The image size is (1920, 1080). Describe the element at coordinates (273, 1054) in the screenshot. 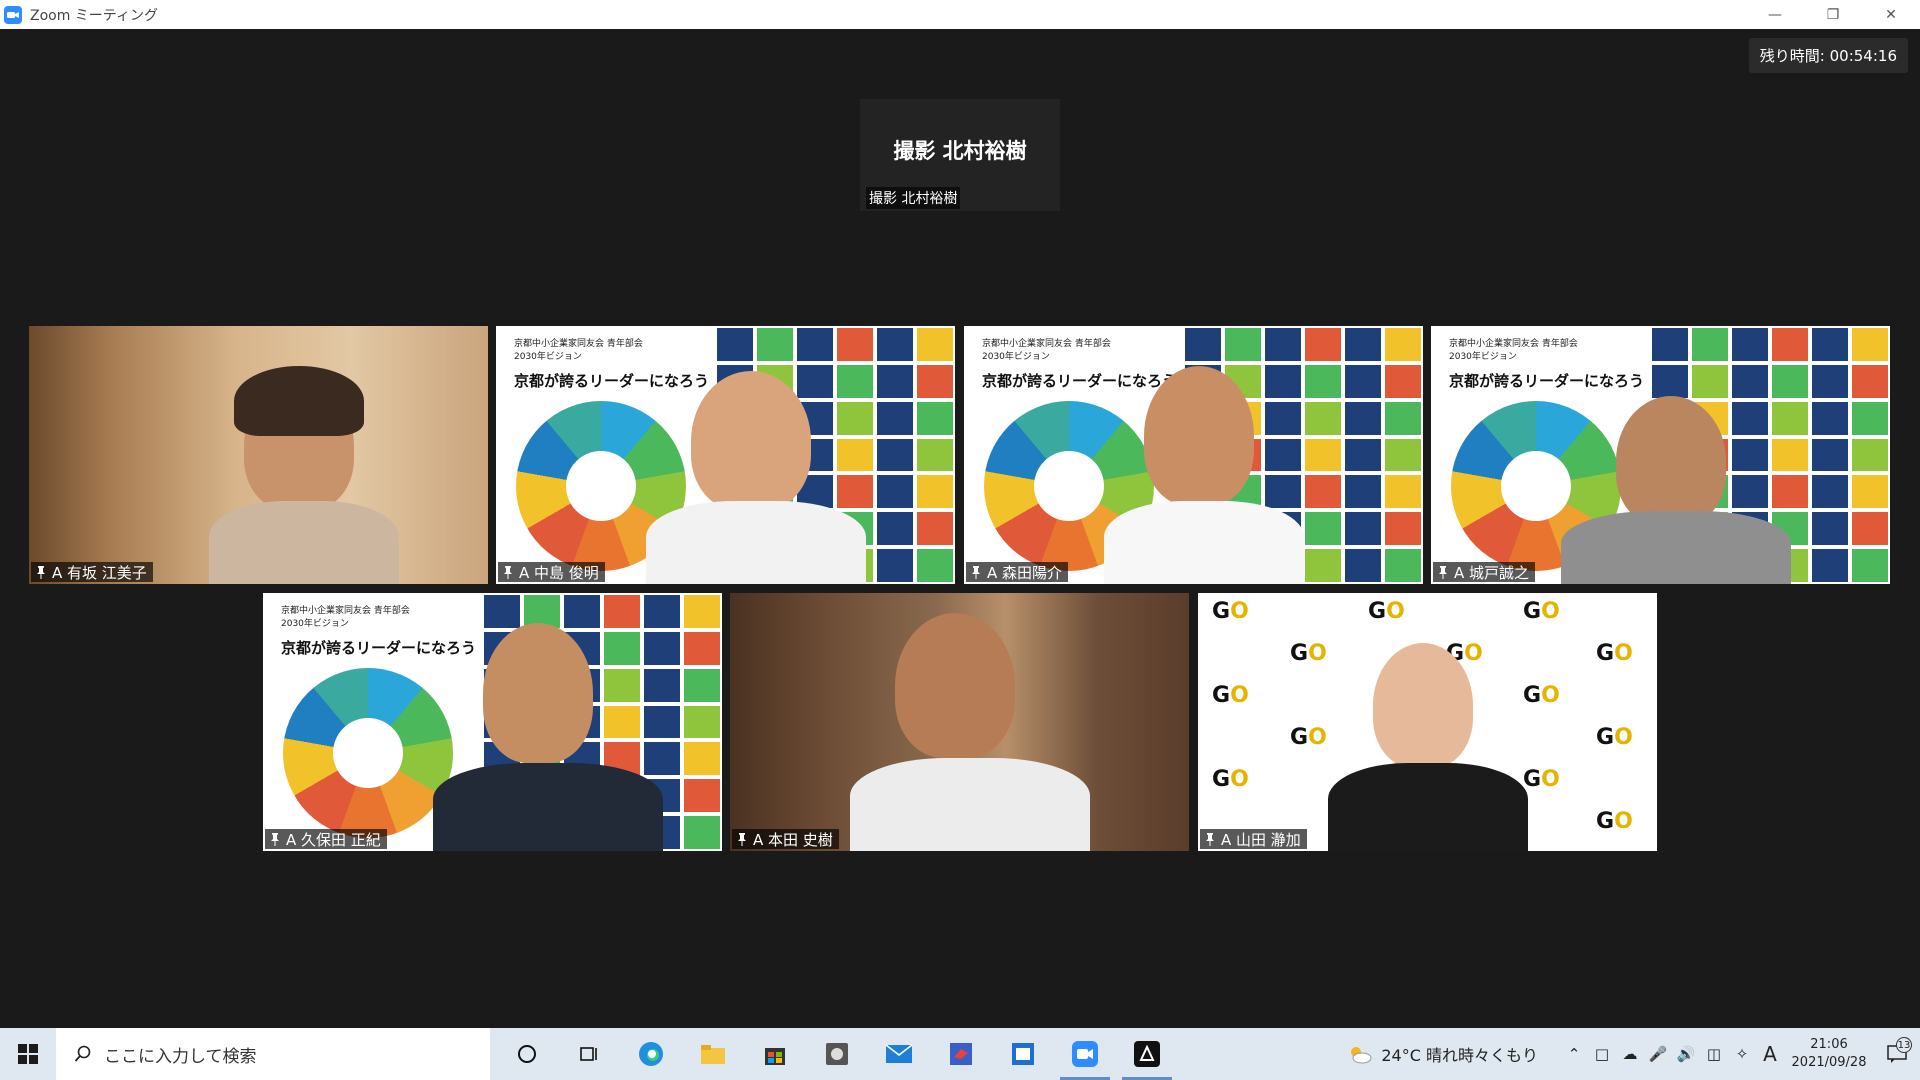

I see `taskbar-search-box: ここに入力して検索` at that location.